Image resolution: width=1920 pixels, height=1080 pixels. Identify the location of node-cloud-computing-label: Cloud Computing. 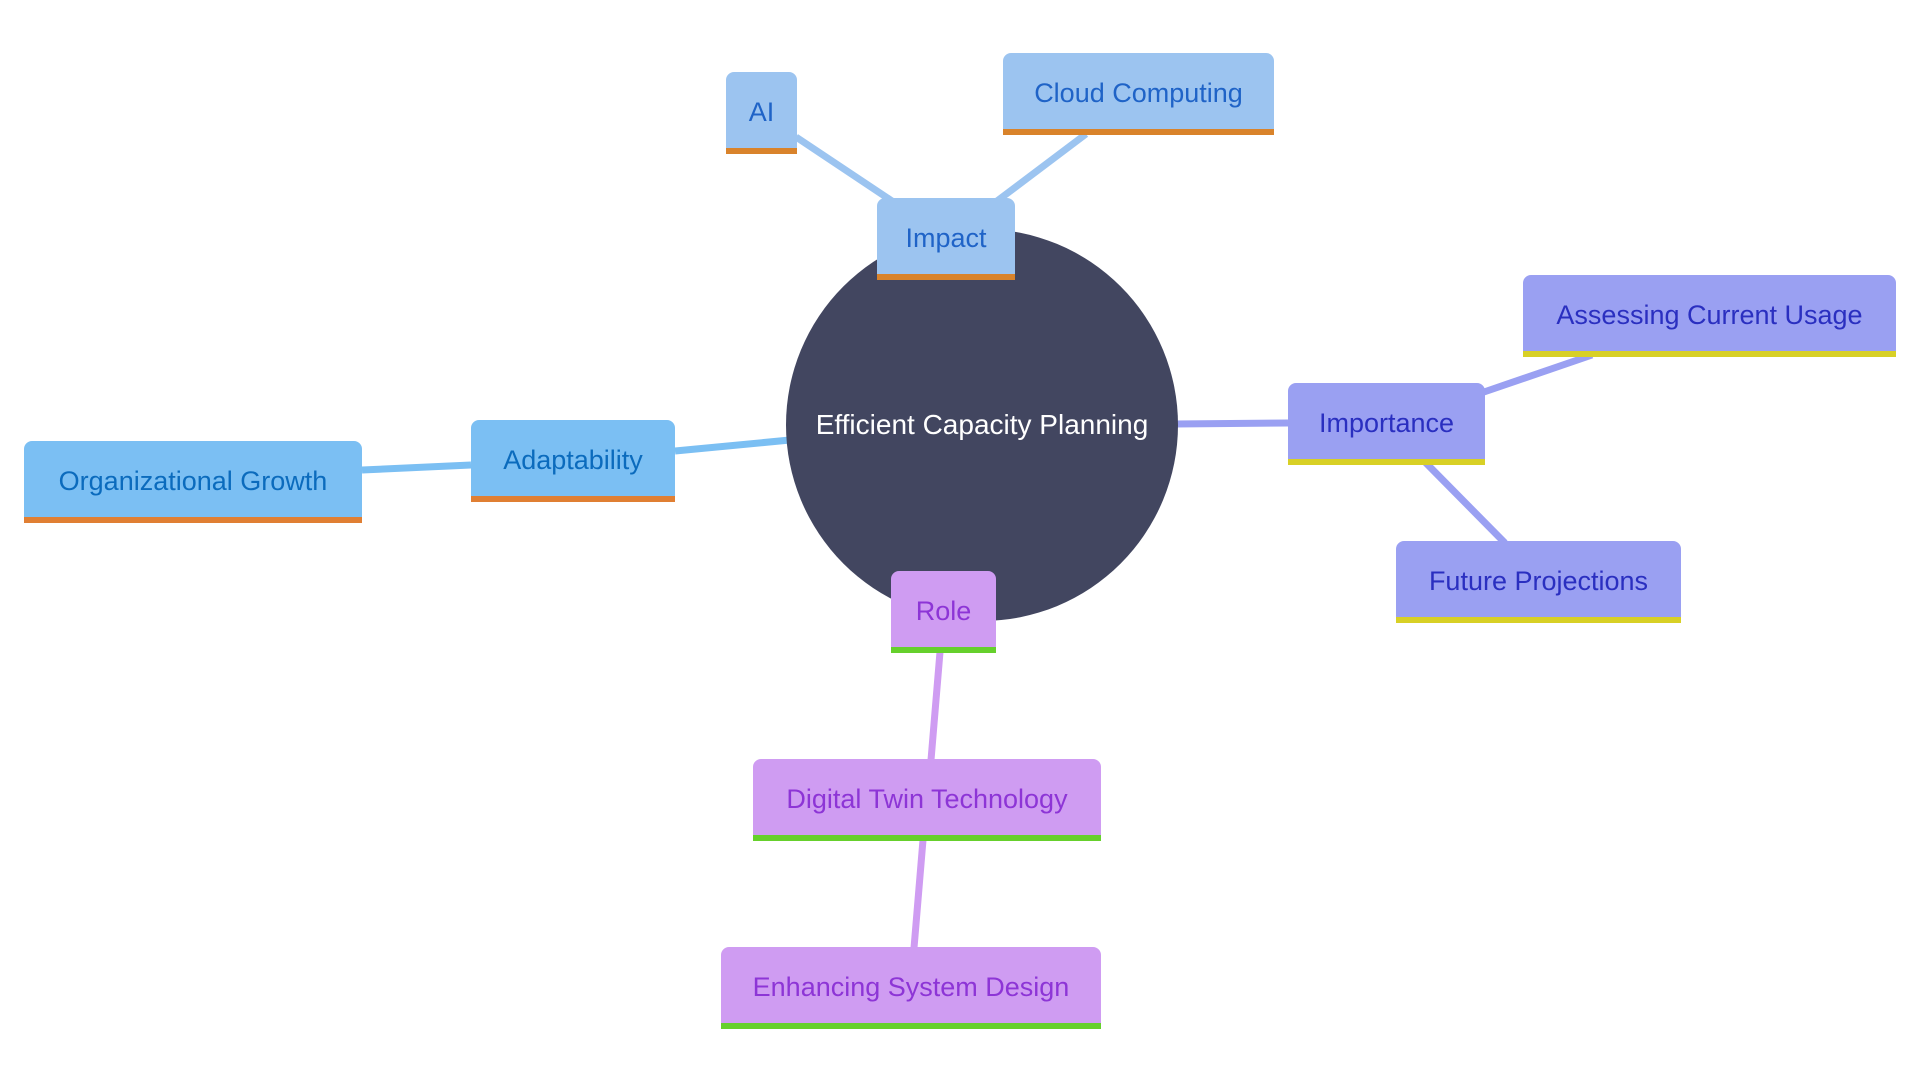
(1138, 92).